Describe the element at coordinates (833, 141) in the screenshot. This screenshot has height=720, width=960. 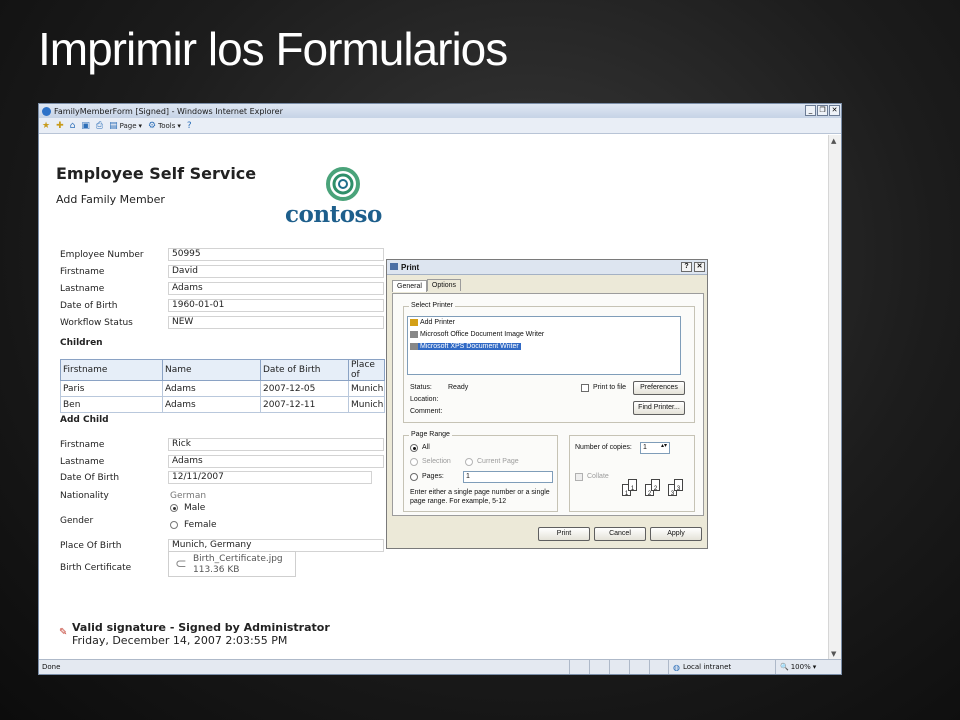
I see `scroll-up-icon: ▲` at that location.